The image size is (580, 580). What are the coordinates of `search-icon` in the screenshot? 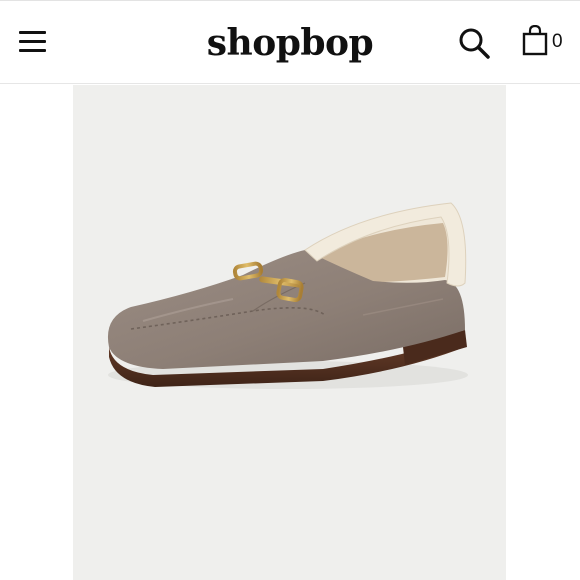 It's located at (475, 43).